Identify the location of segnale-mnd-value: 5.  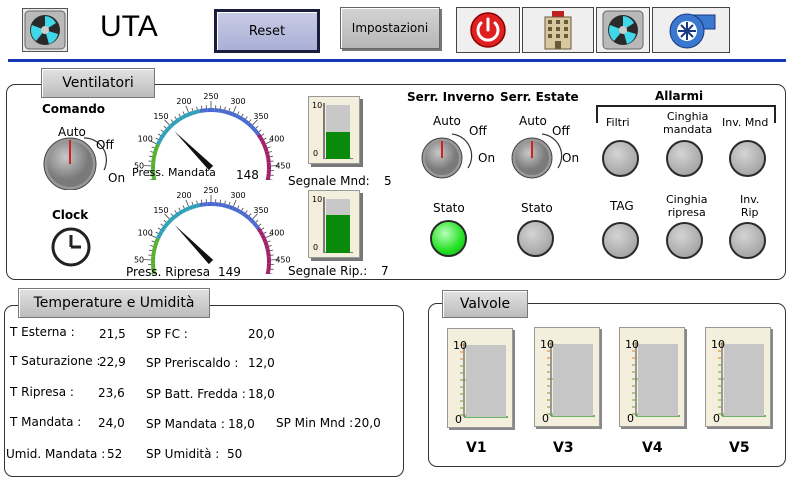
(388, 181).